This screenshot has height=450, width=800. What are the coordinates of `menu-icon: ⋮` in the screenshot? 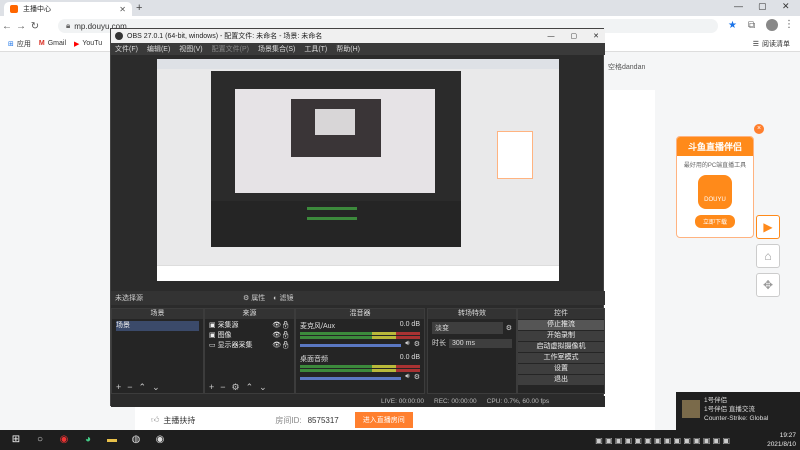 It's located at (789, 24).